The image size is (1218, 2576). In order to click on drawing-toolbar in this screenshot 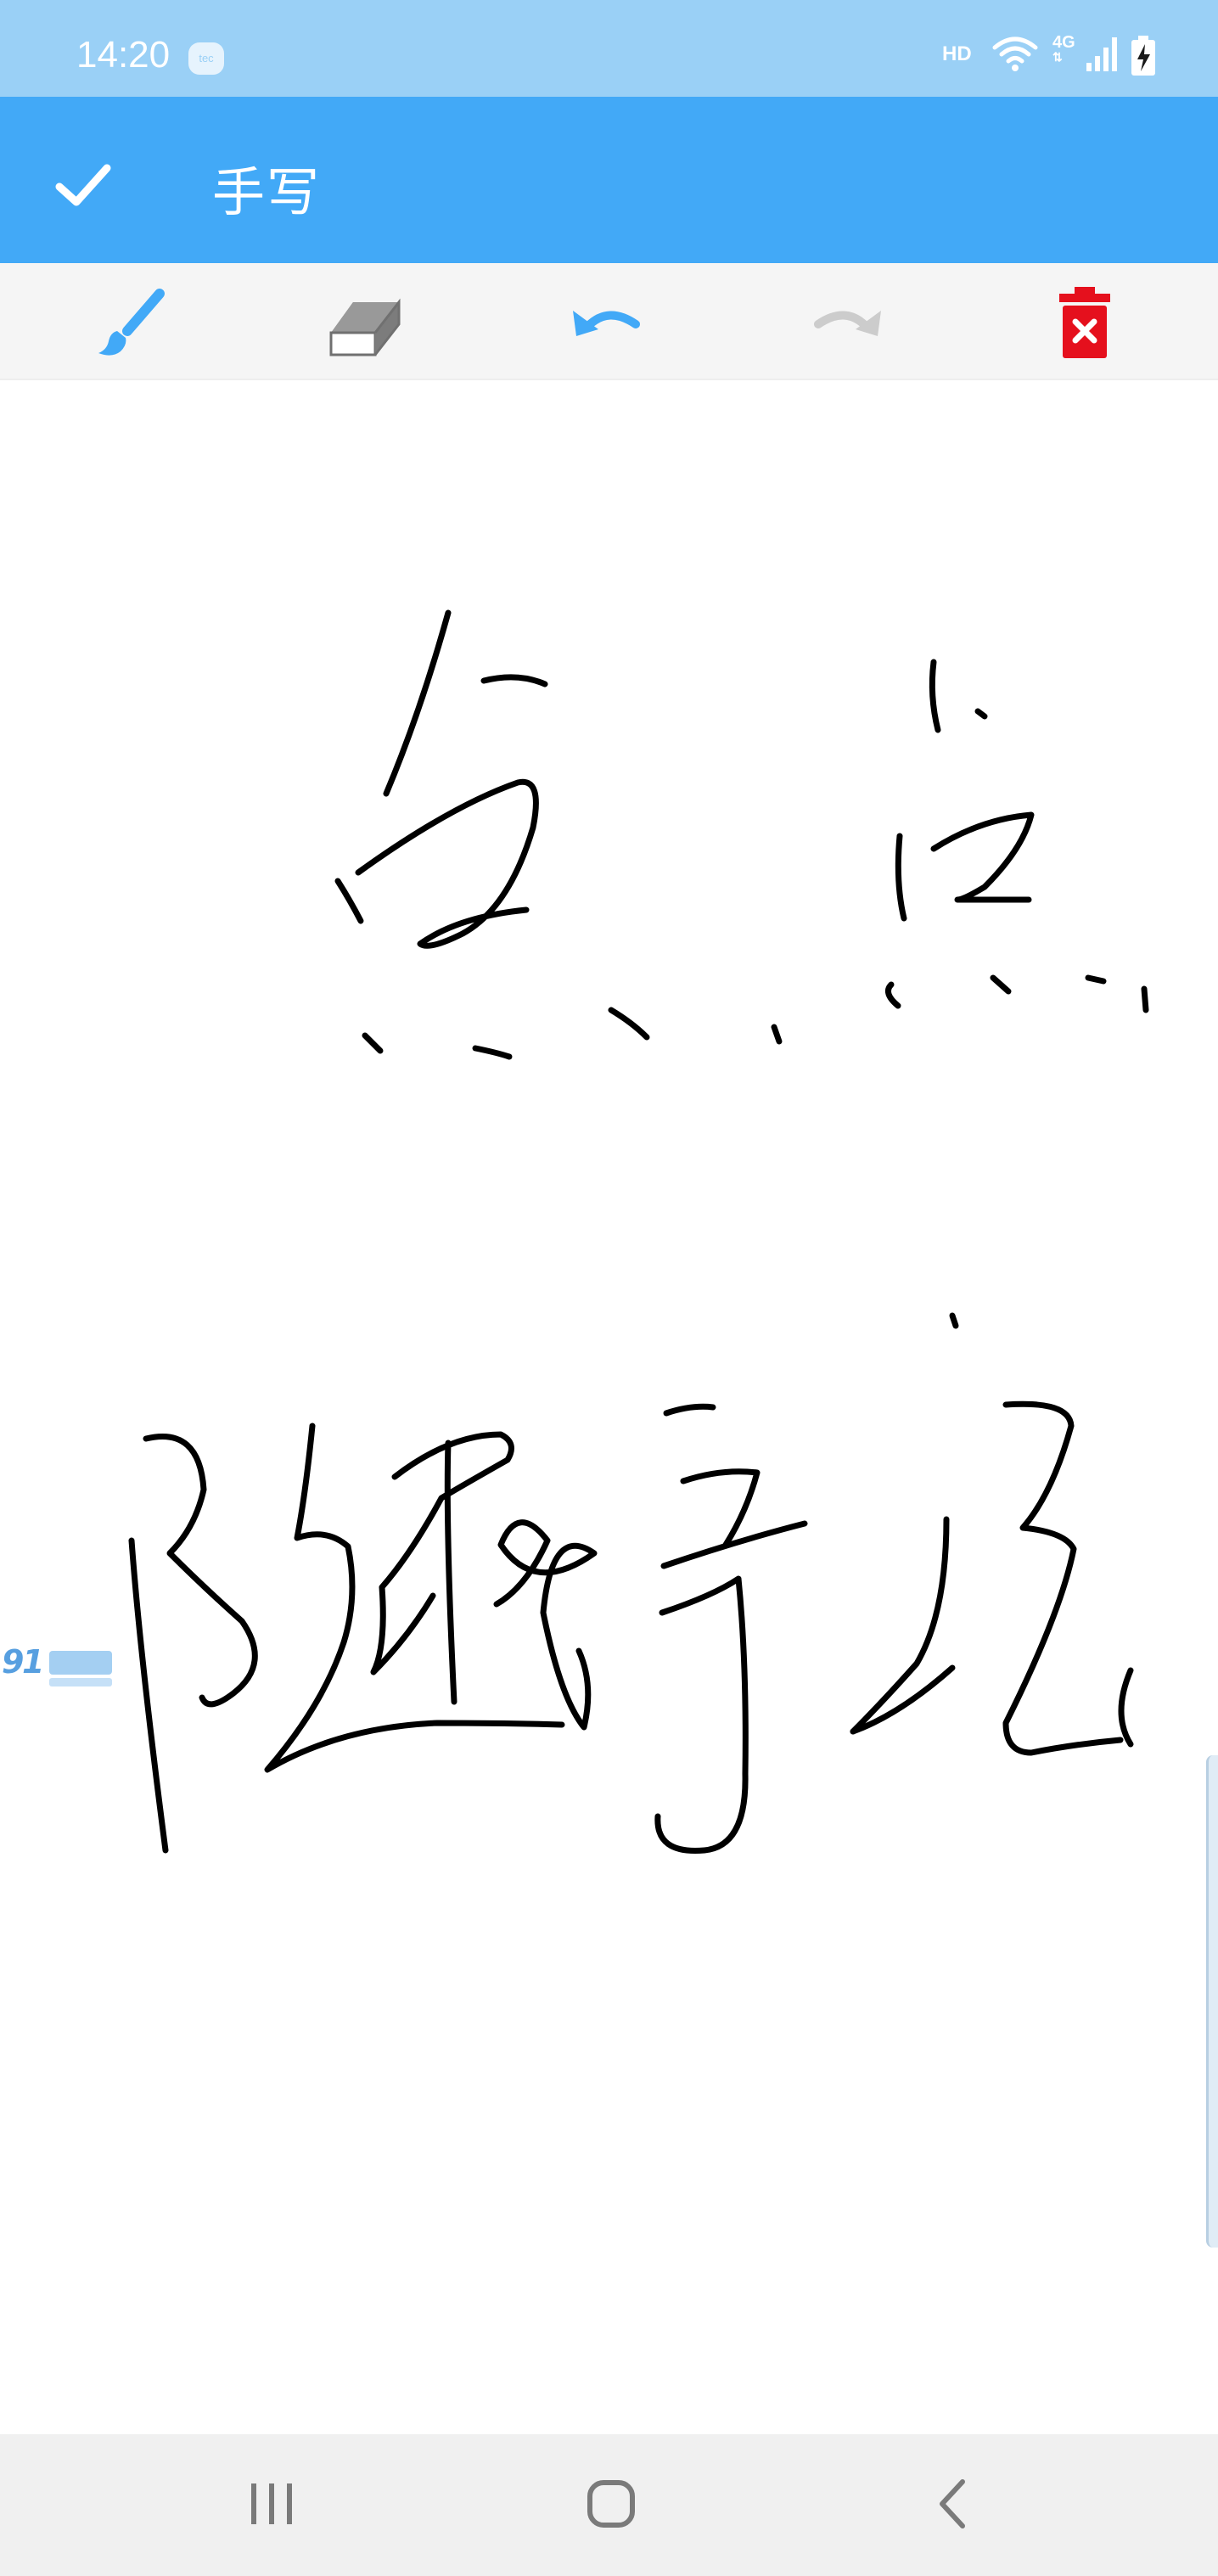, I will do `click(609, 321)`.